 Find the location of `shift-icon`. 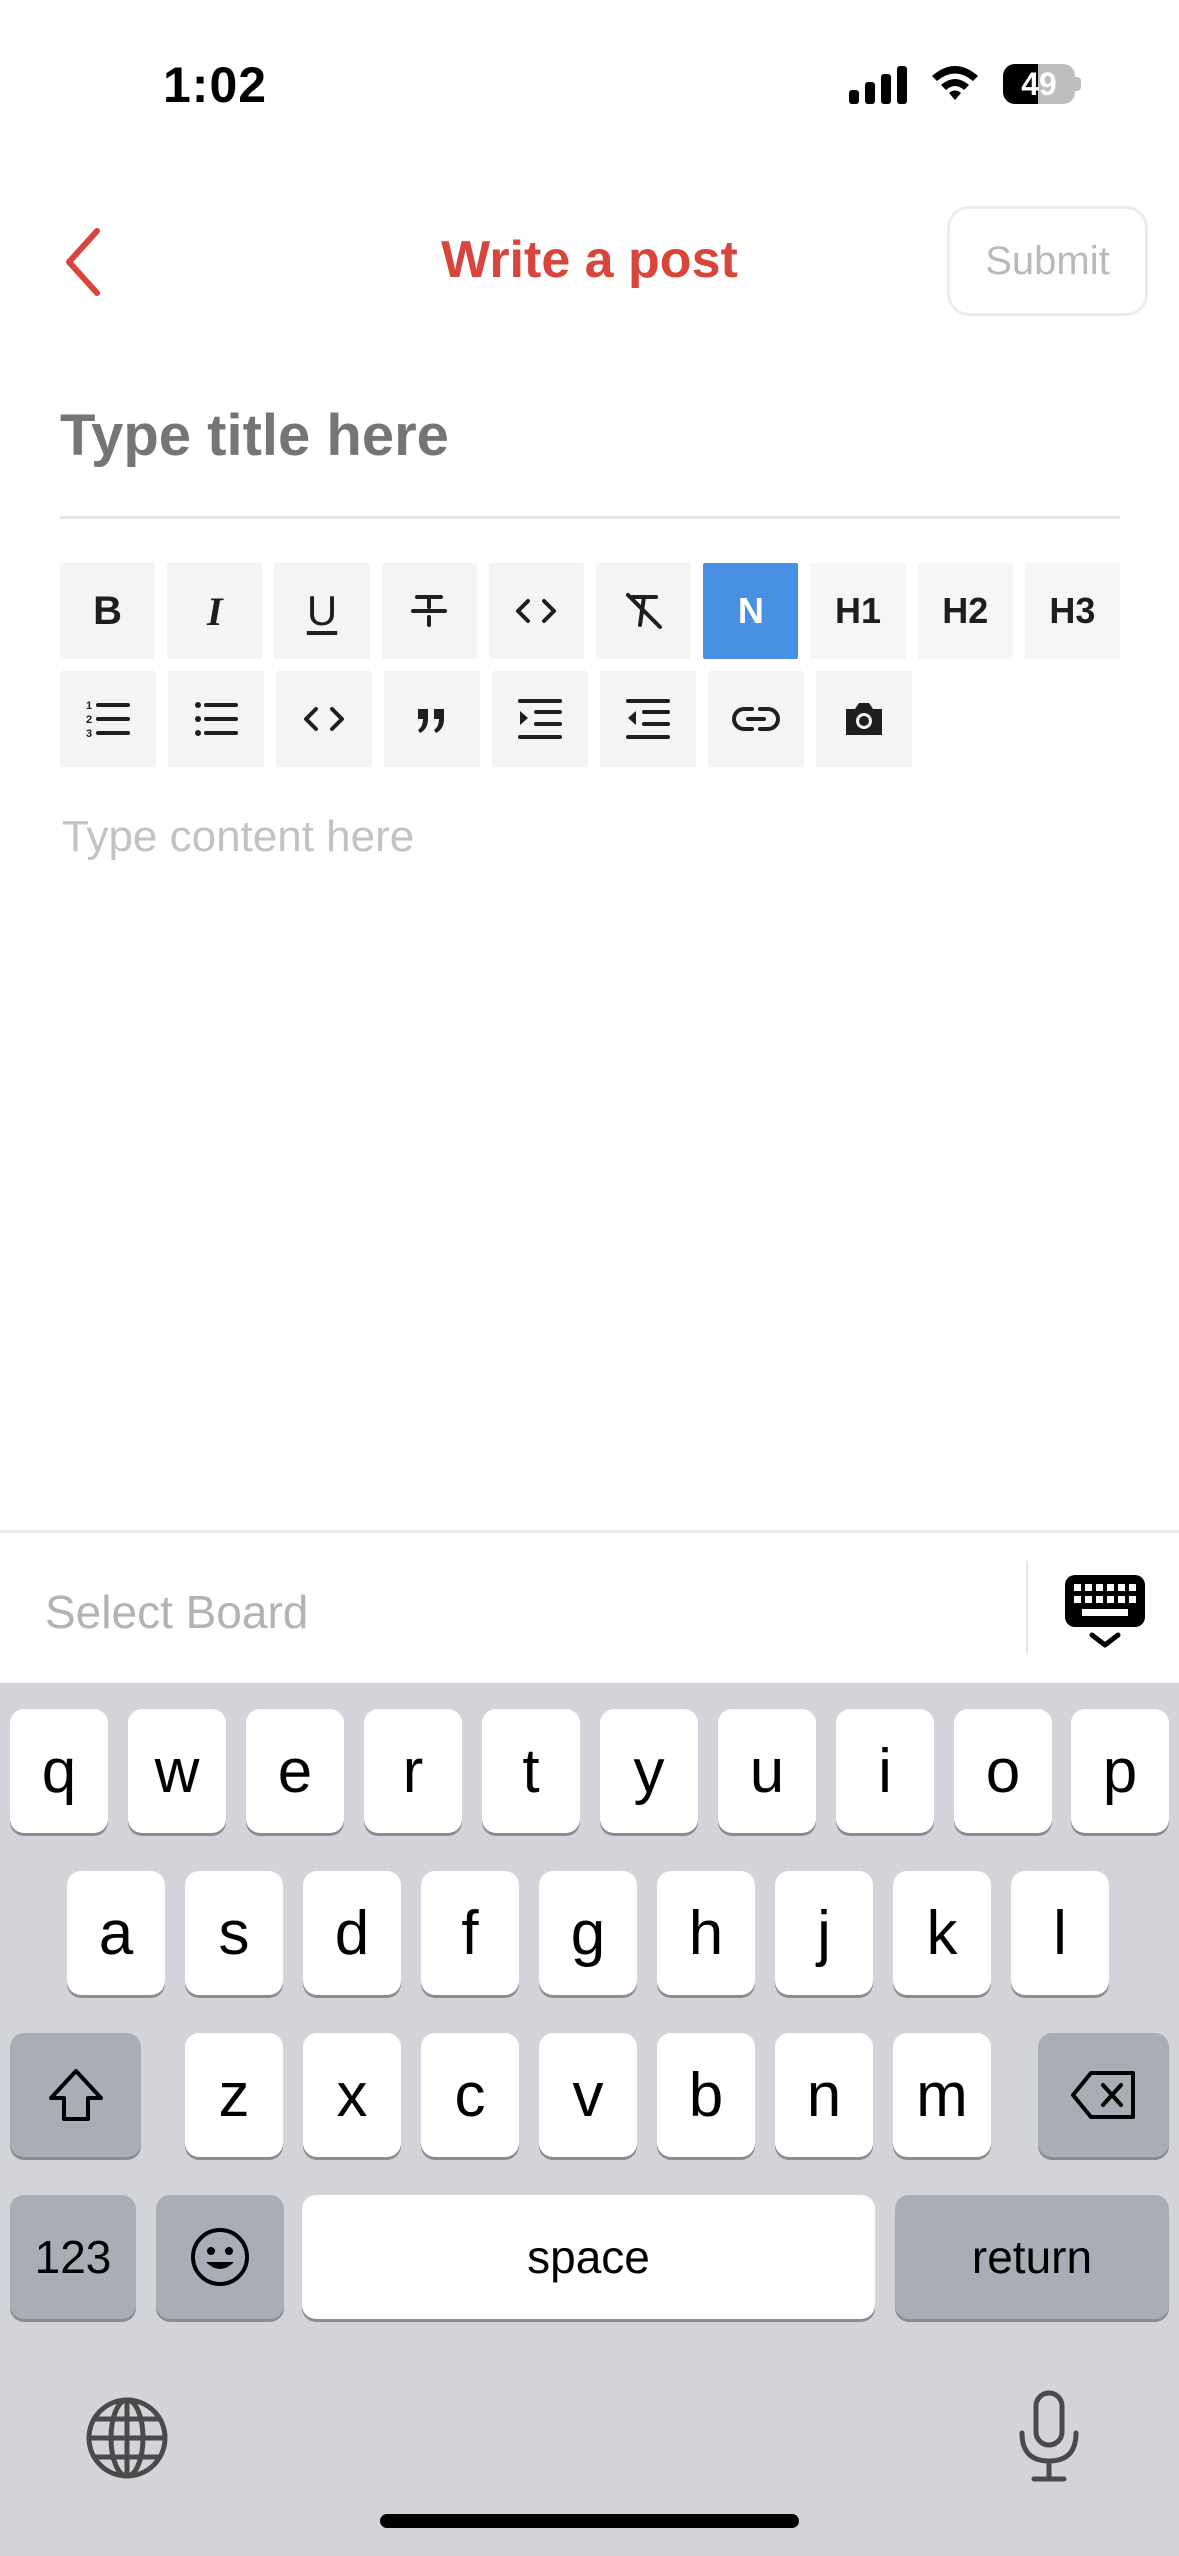

shift-icon is located at coordinates (75, 2095).